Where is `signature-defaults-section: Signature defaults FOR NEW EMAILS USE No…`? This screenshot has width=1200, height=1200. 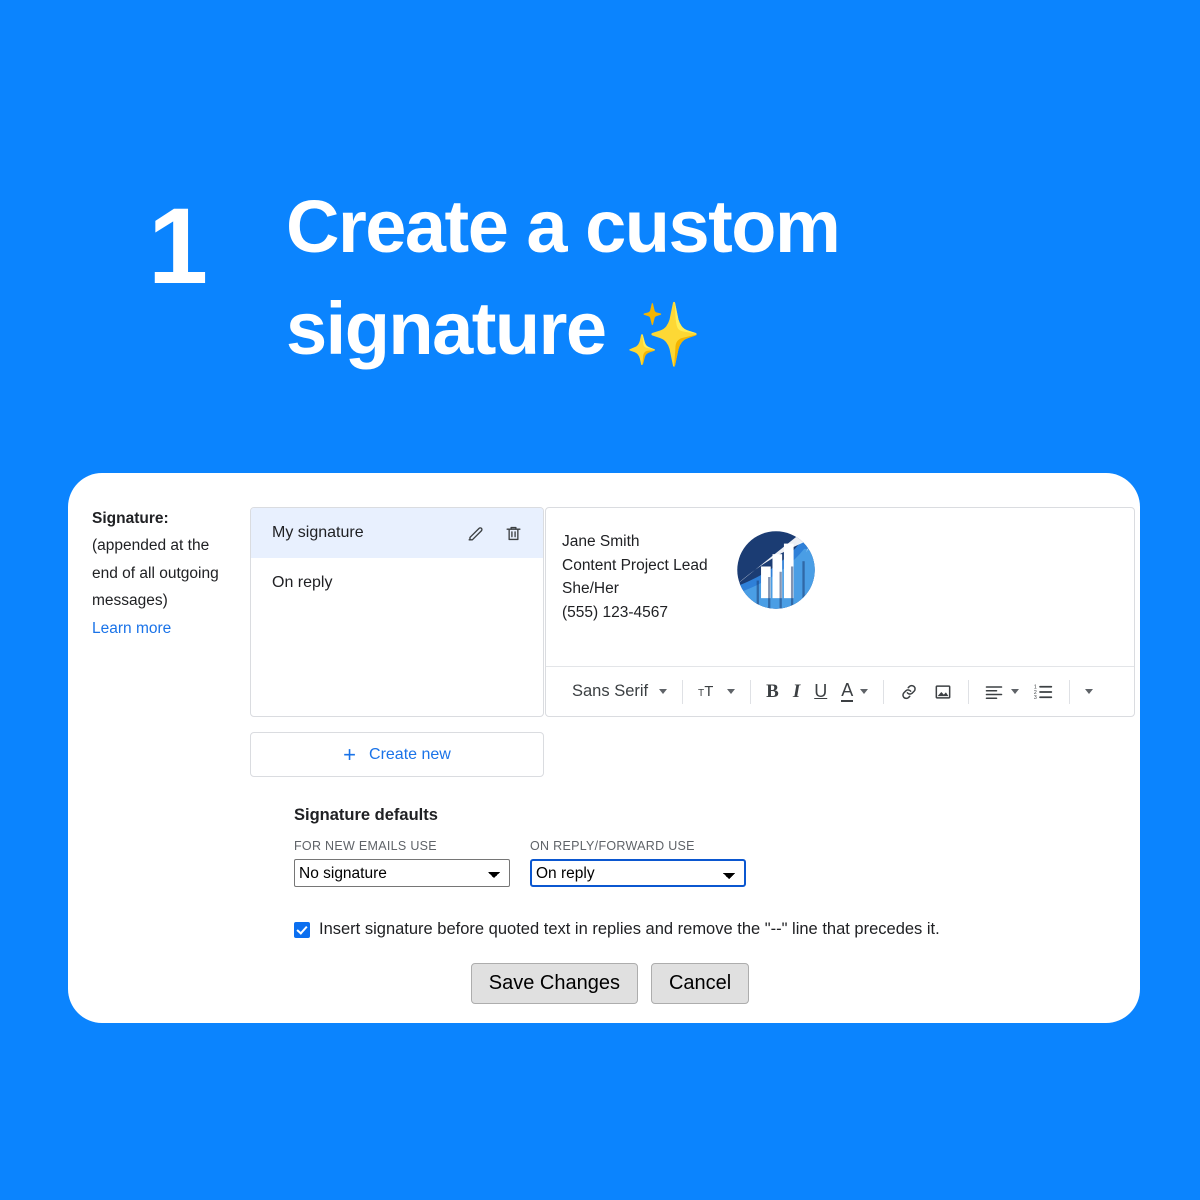
signature-defaults-section: Signature defaults FOR NEW EMAILS USE No… is located at coordinates (520, 846).